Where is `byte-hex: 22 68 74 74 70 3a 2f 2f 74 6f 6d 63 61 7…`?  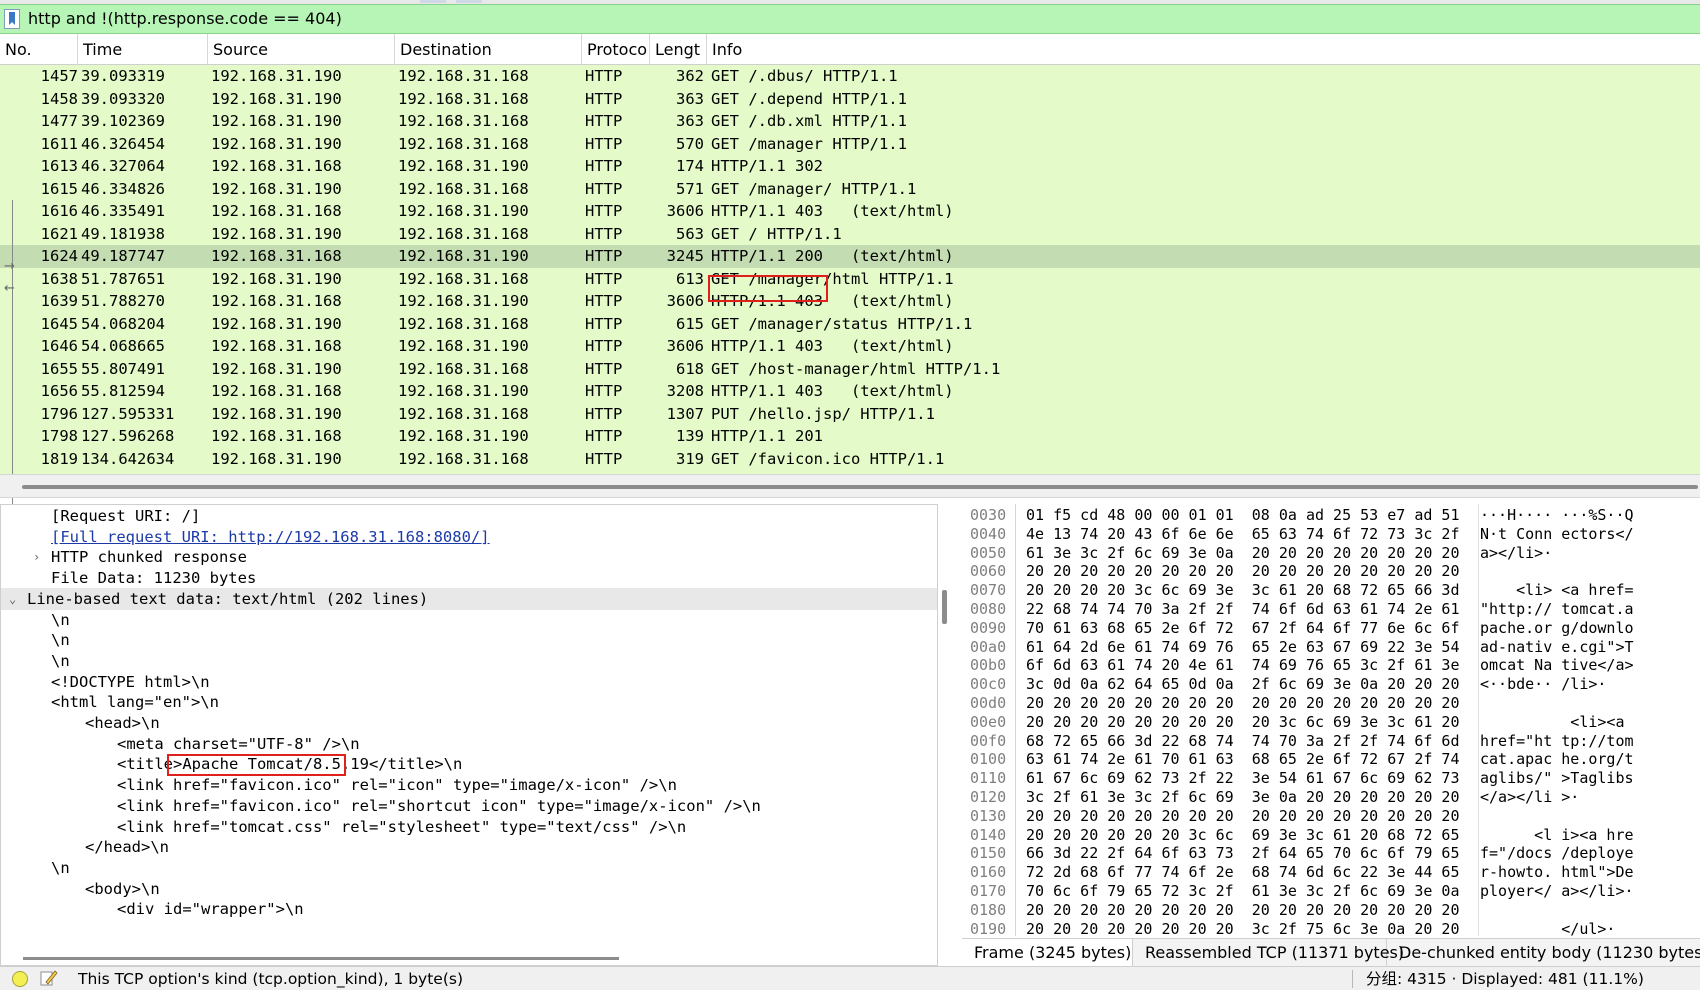
byte-hex: 22 68 74 74 70 3a 2f 2f 74 6f 6d 63 61 7… is located at coordinates (1243, 609).